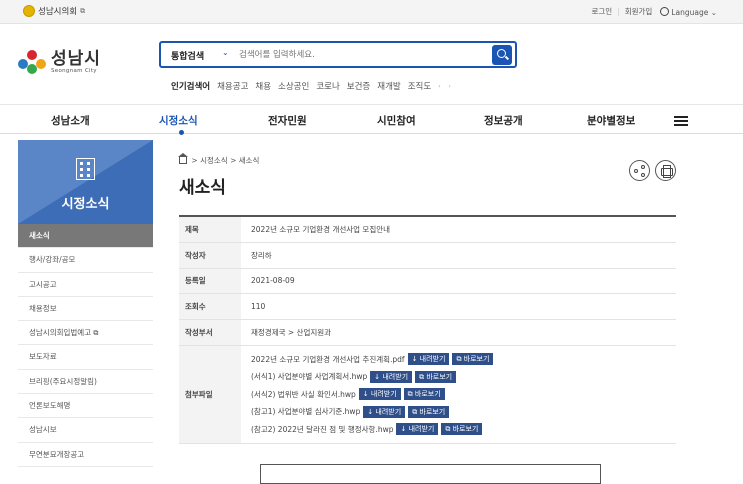  What do you see at coordinates (29, 11) in the screenshot?
I see `council-emblem-icon` at bounding box center [29, 11].